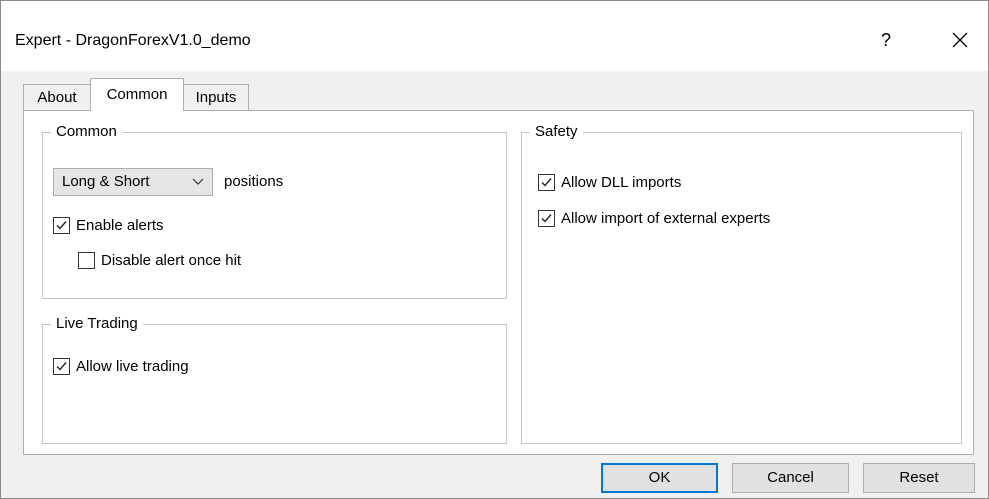  I want to click on disable-alert-label: Disable alert once hit, so click(171, 260).